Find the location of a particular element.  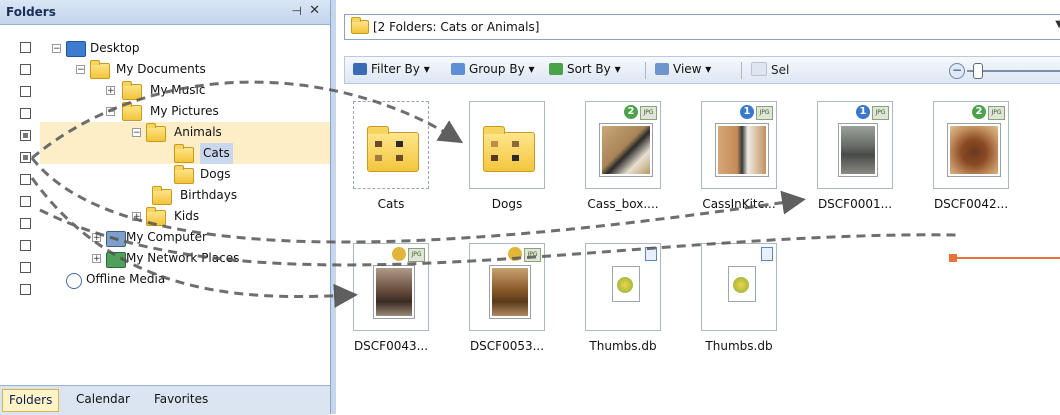

tree-item-label: Dogs is located at coordinates (215, 174).